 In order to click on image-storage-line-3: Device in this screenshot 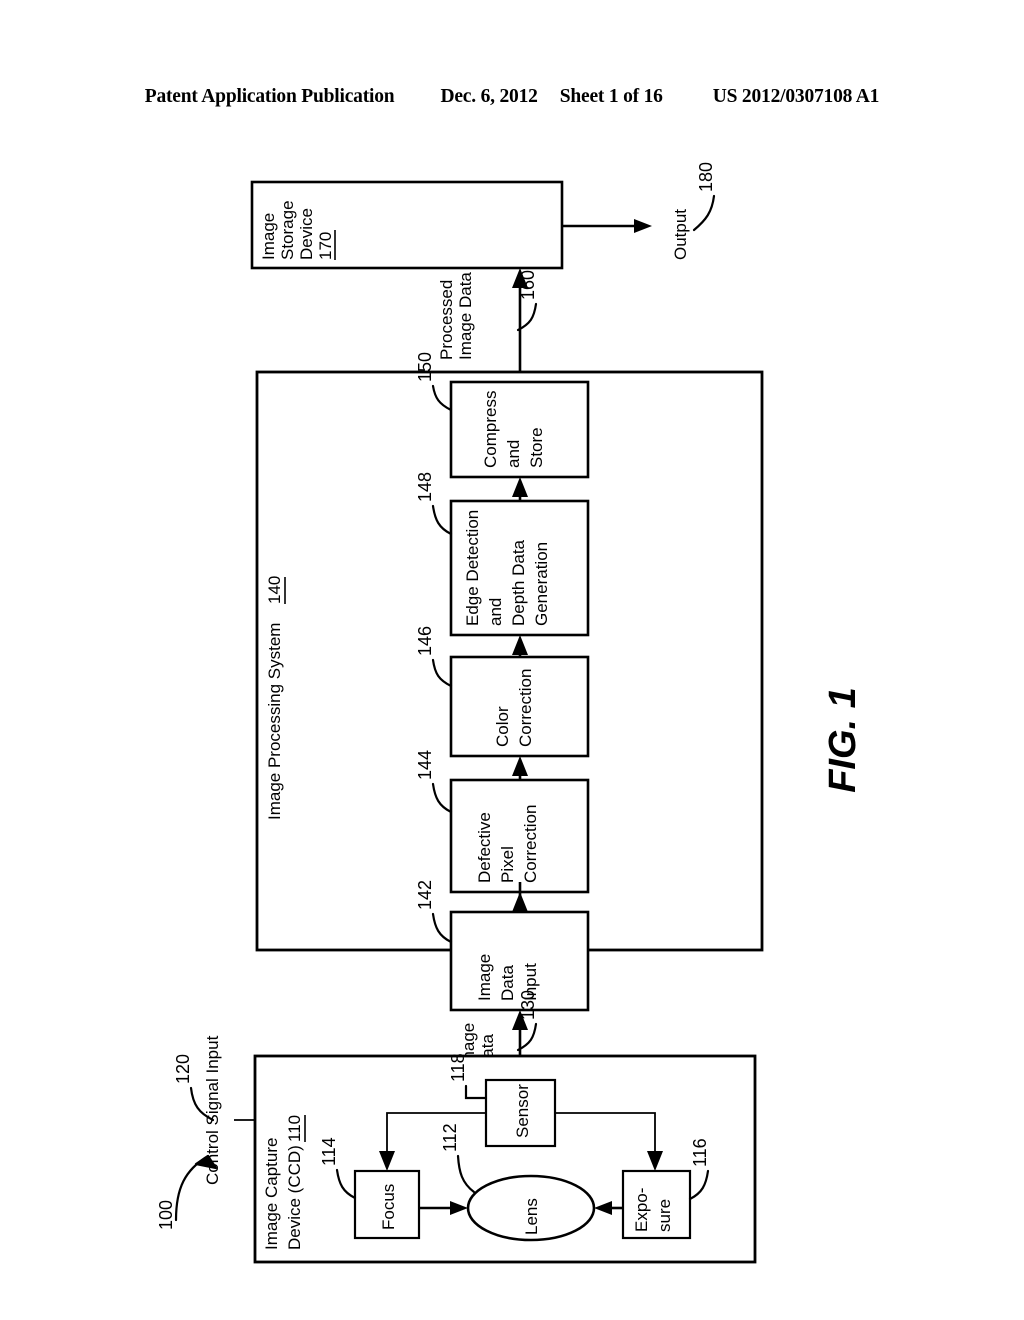, I will do `click(306, 234)`.